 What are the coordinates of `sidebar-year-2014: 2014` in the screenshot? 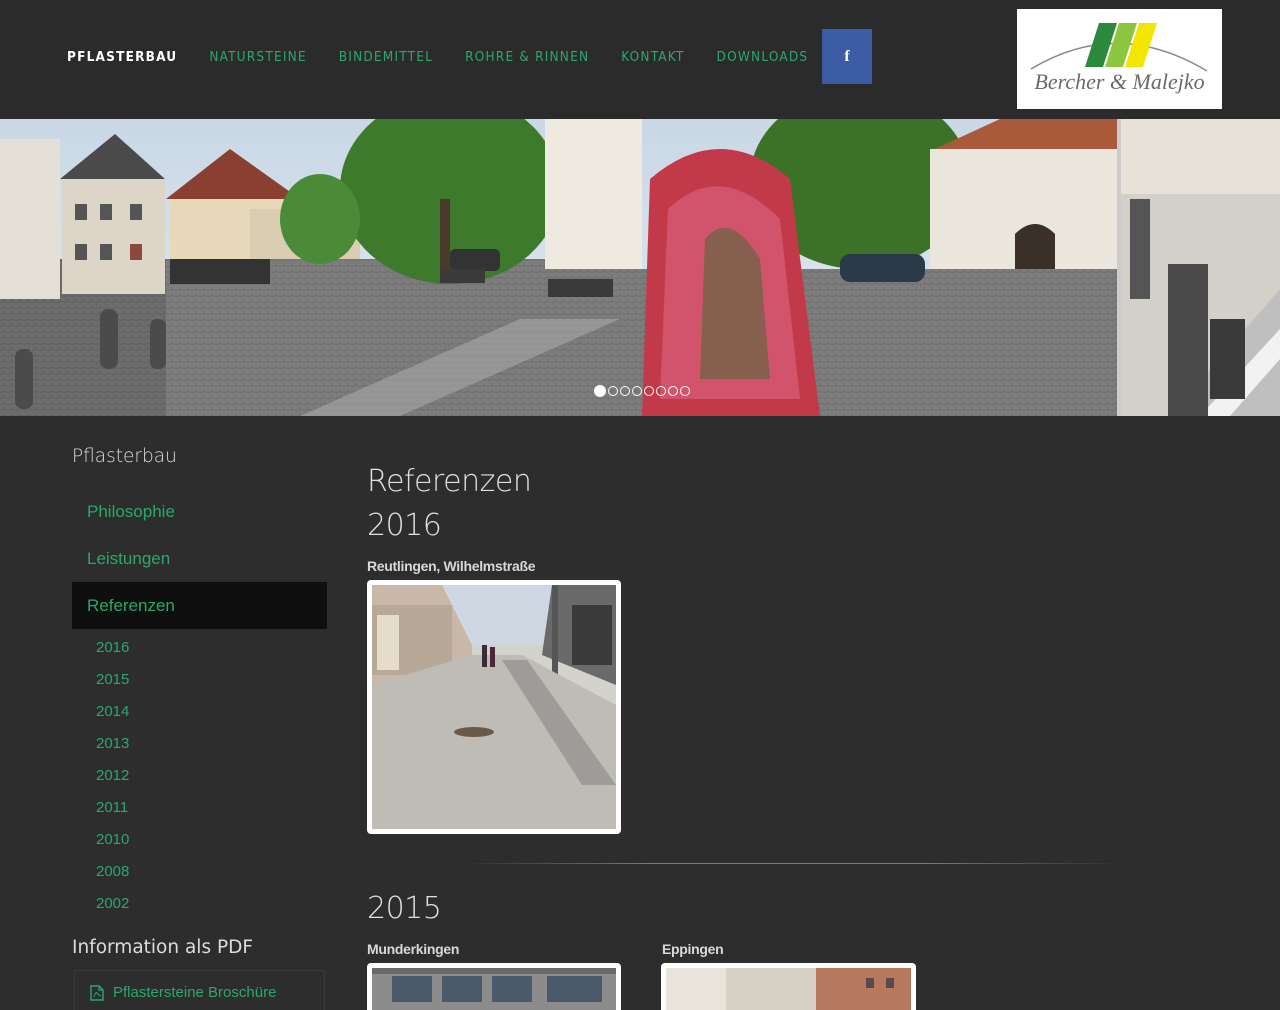 It's located at (112, 712).